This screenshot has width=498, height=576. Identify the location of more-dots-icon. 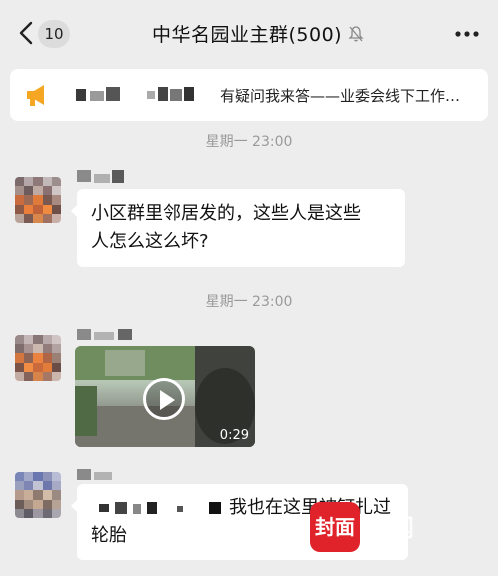
(467, 34).